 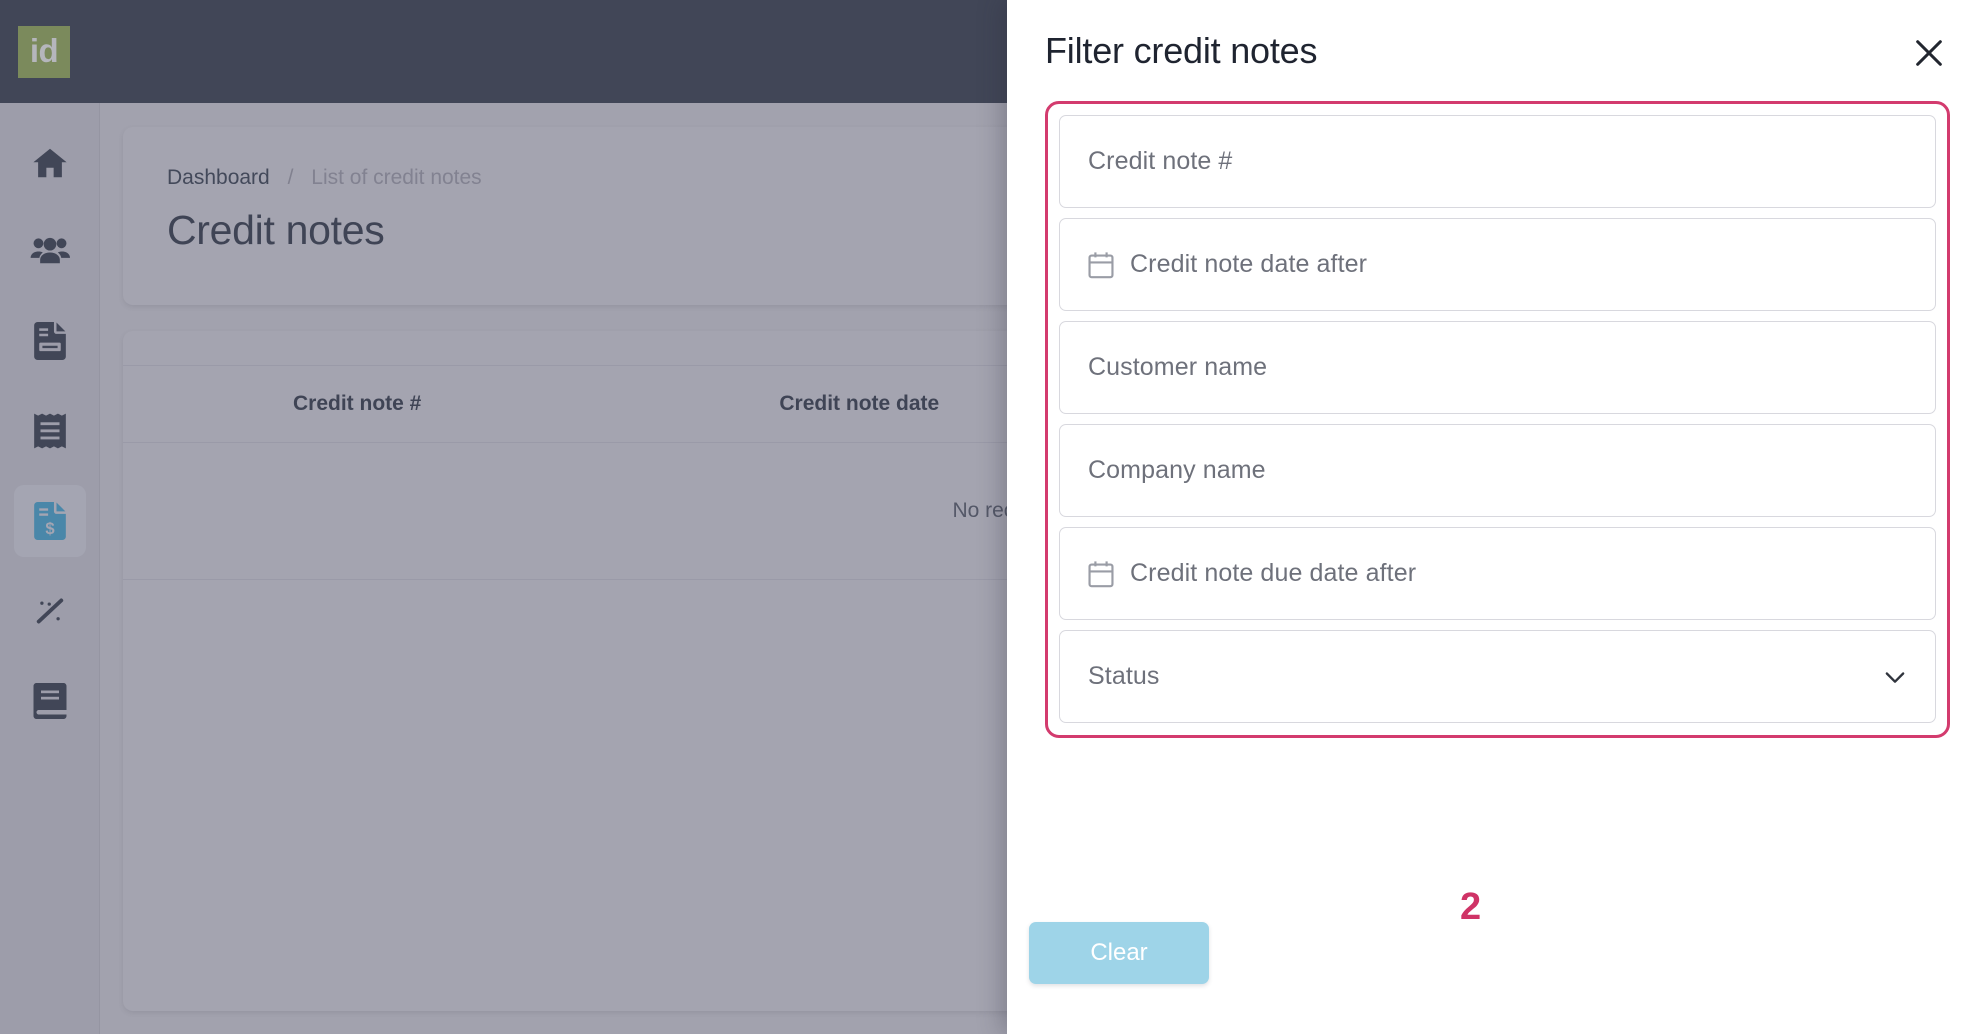 What do you see at coordinates (1471, 907) in the screenshot?
I see `step-annotation-2: 2` at bounding box center [1471, 907].